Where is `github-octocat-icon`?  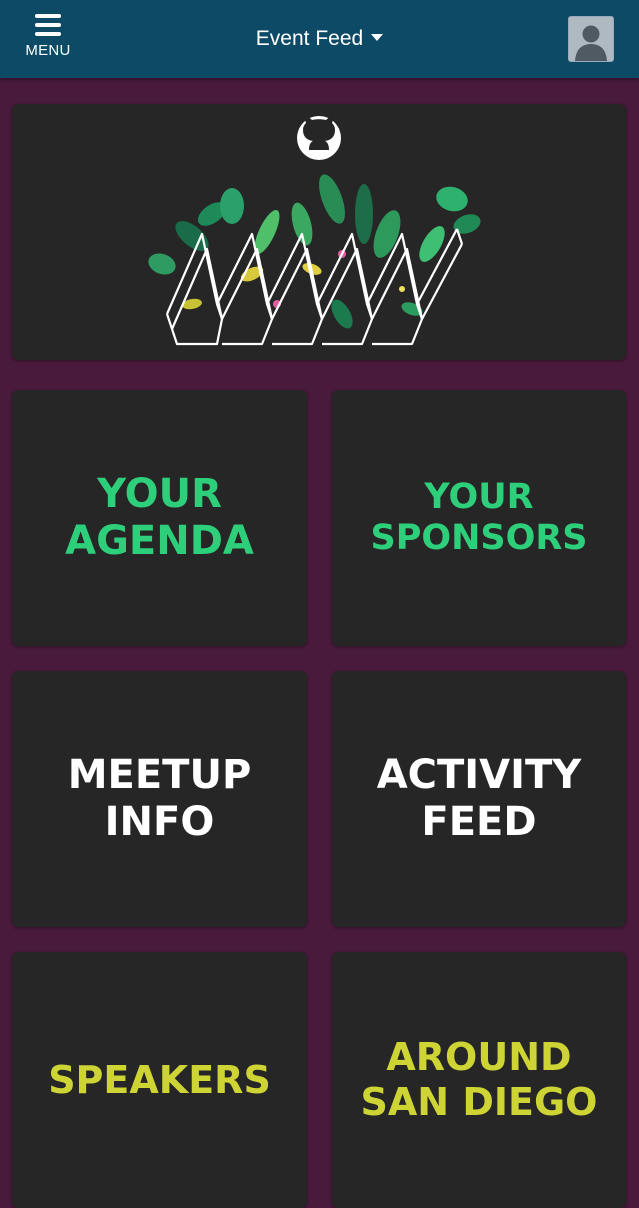 github-octocat-icon is located at coordinates (319, 138).